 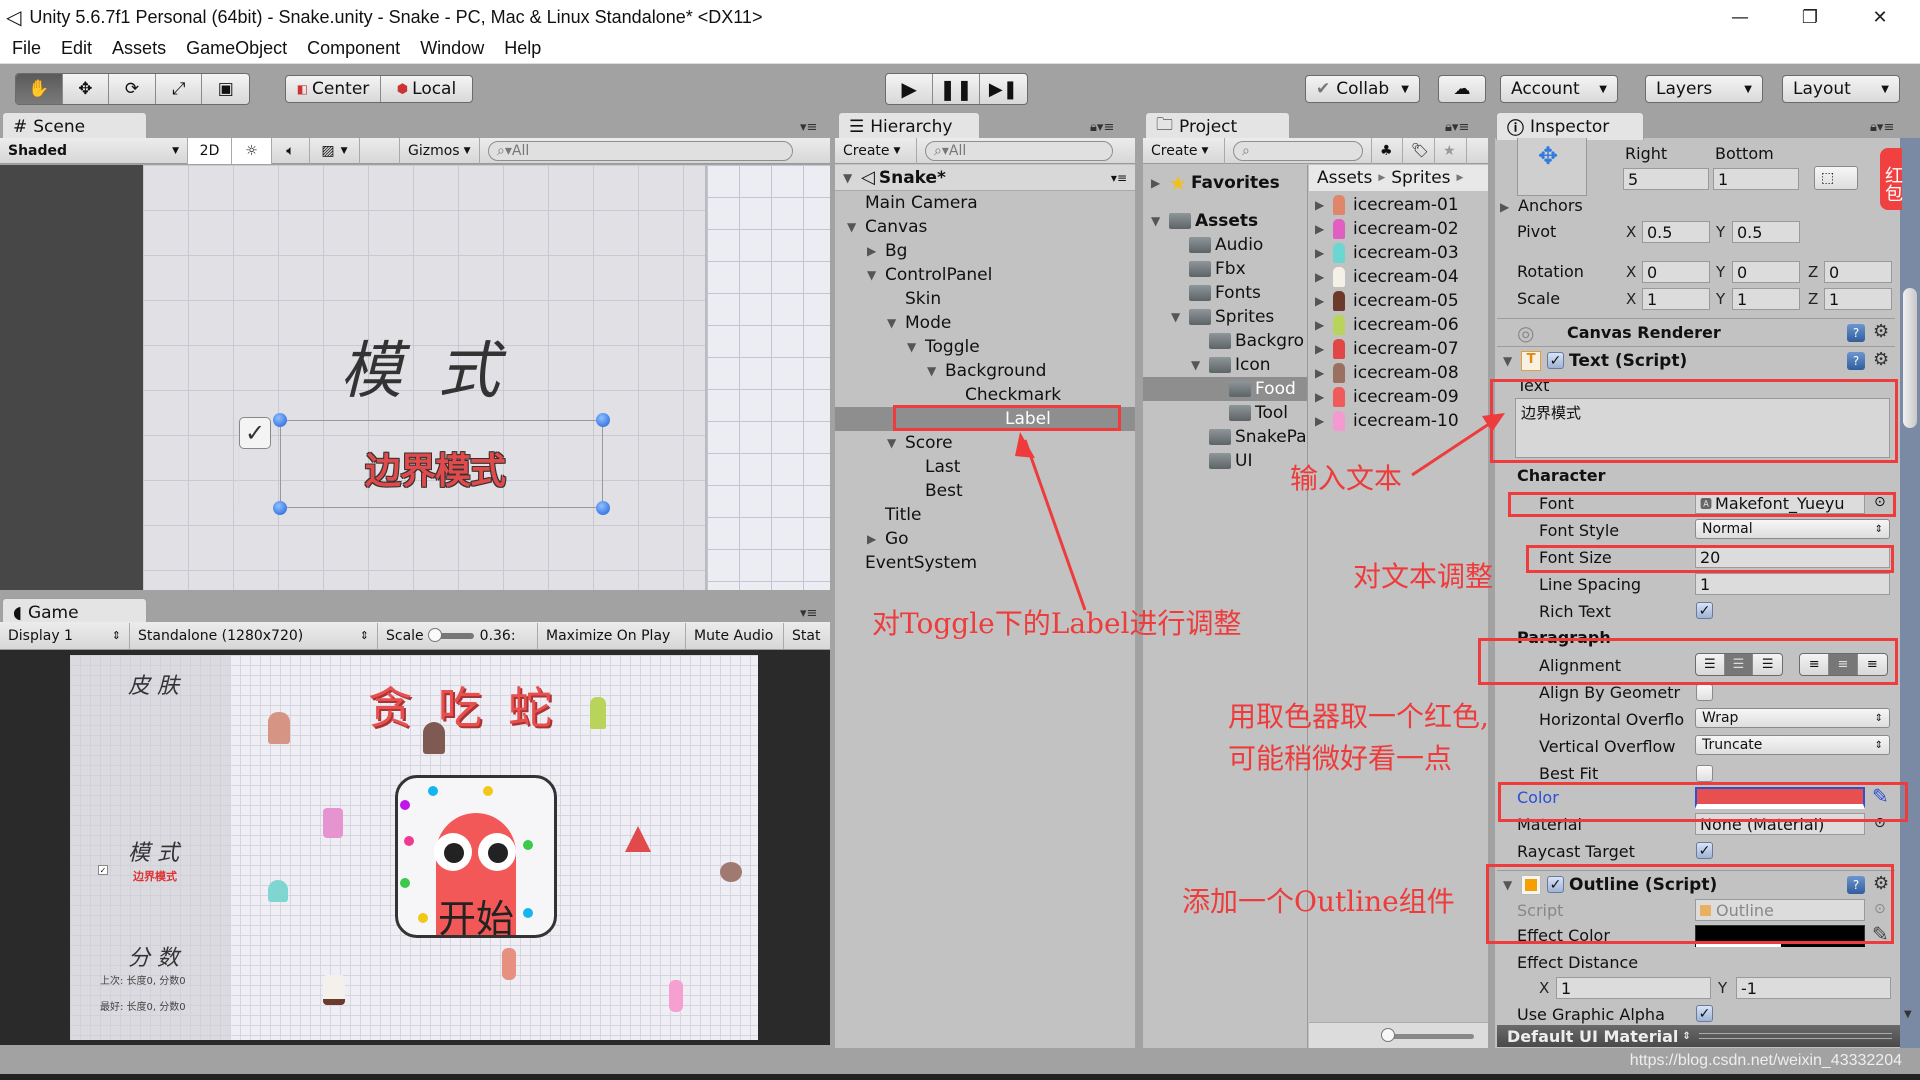 What do you see at coordinates (1346, 478) in the screenshot?
I see `annotation-input-text: 输入文本` at bounding box center [1346, 478].